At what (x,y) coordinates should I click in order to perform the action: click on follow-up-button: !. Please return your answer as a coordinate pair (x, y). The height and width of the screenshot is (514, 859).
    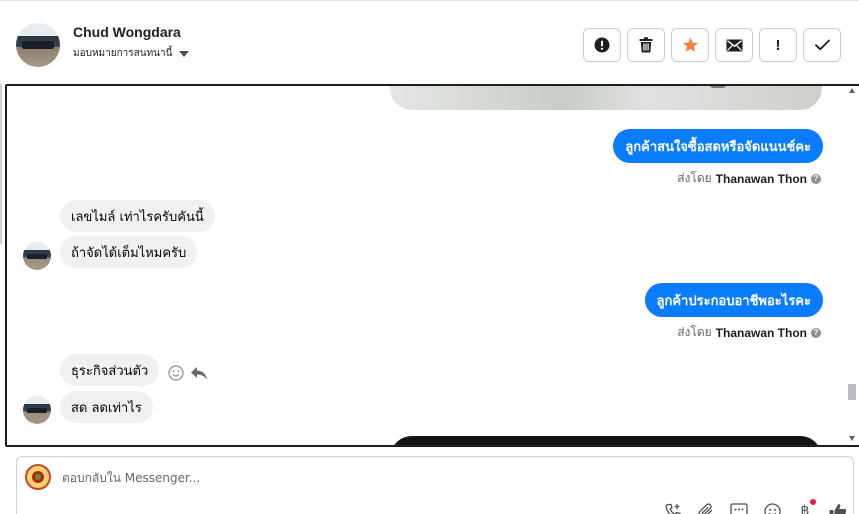
    Looking at the image, I should click on (778, 45).